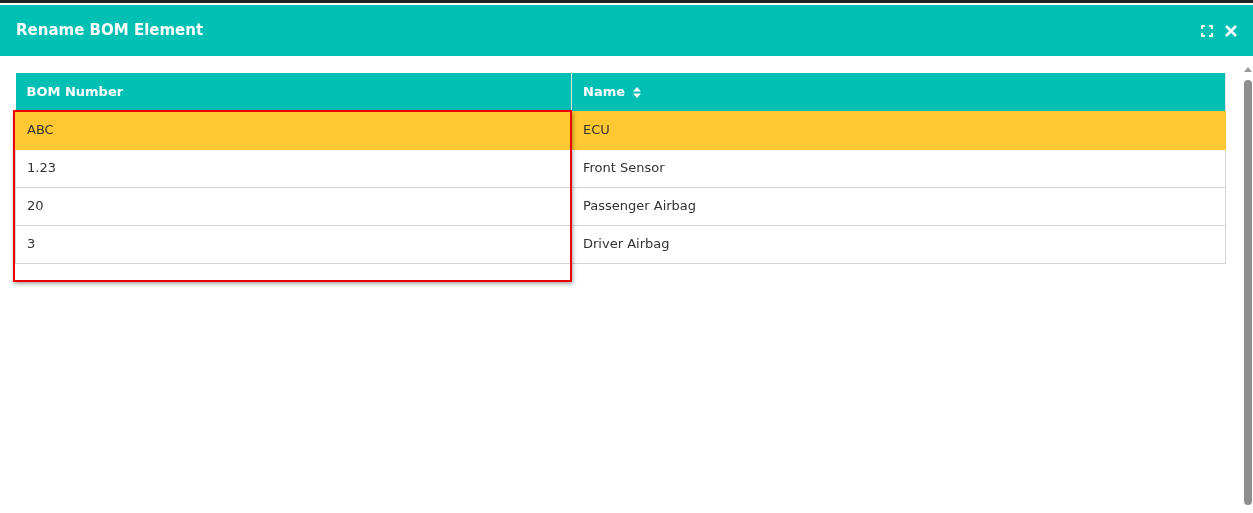 The width and height of the screenshot is (1253, 513). Describe the element at coordinates (293, 130) in the screenshot. I see `table-cell: ABC` at that location.